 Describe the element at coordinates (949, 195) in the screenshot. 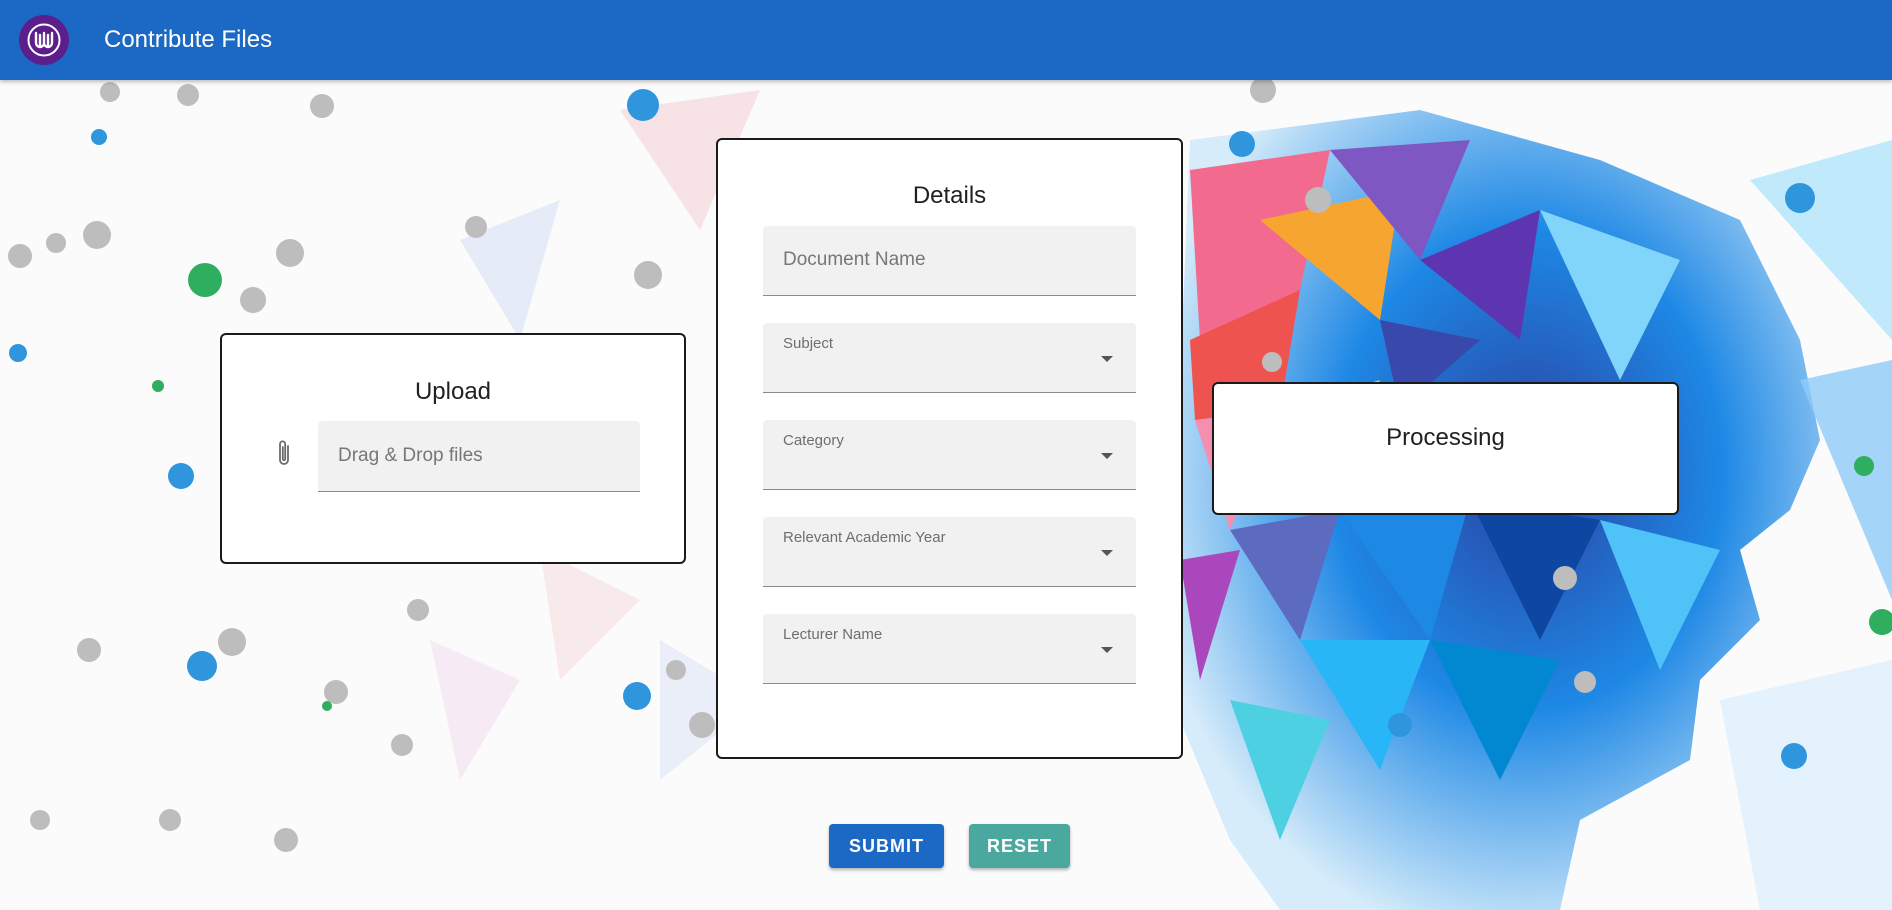

I see `details-title: Details` at that location.